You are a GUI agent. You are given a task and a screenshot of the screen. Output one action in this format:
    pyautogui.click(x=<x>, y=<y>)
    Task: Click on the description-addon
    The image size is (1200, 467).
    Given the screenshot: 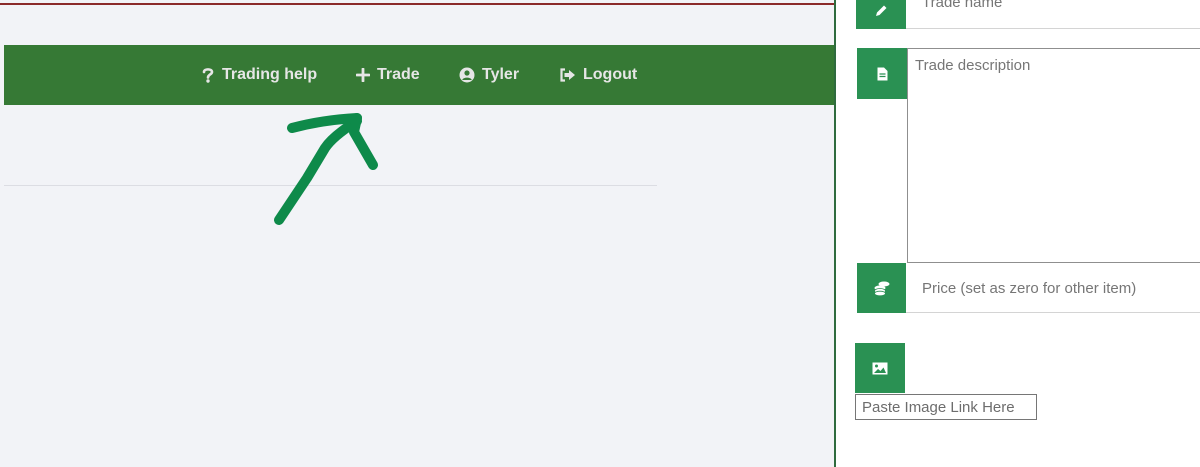 What is the action you would take?
    pyautogui.click(x=882, y=73)
    